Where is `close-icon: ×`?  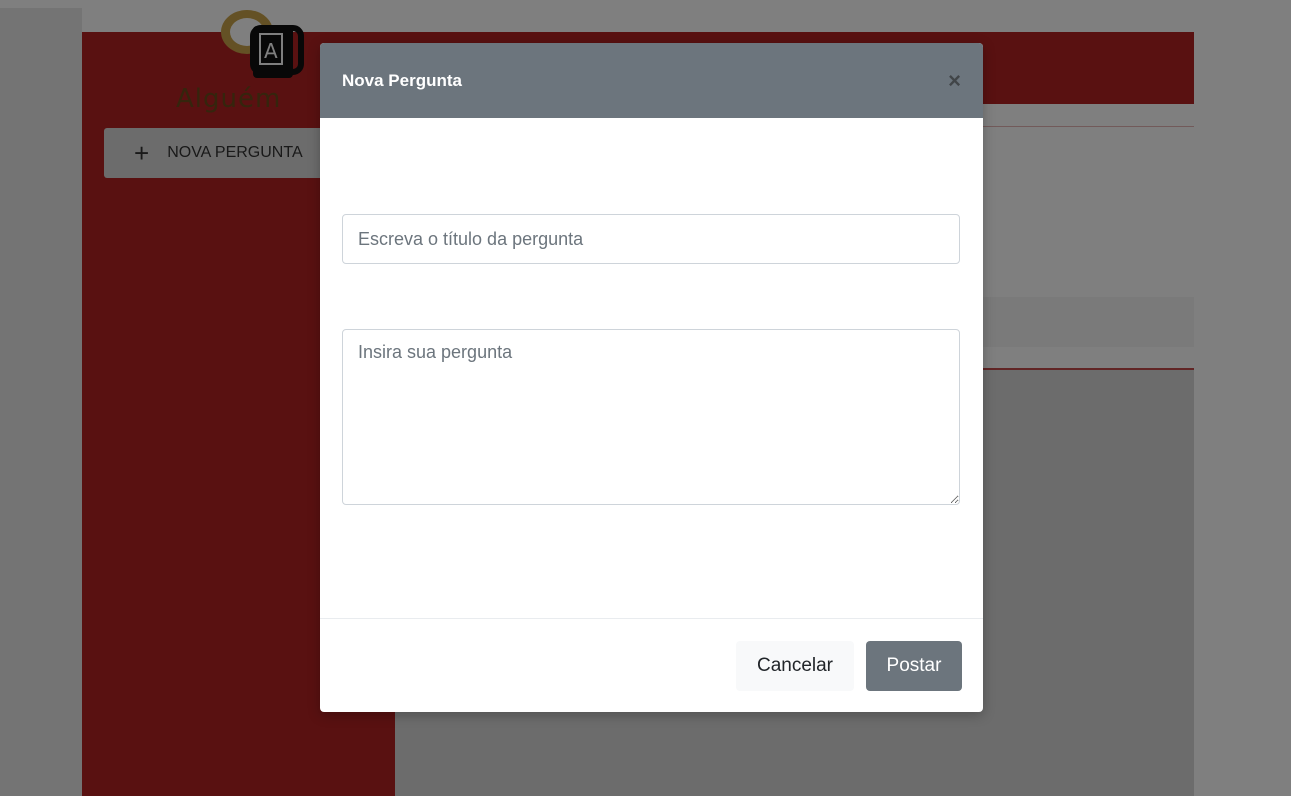
close-icon: × is located at coordinates (954, 80).